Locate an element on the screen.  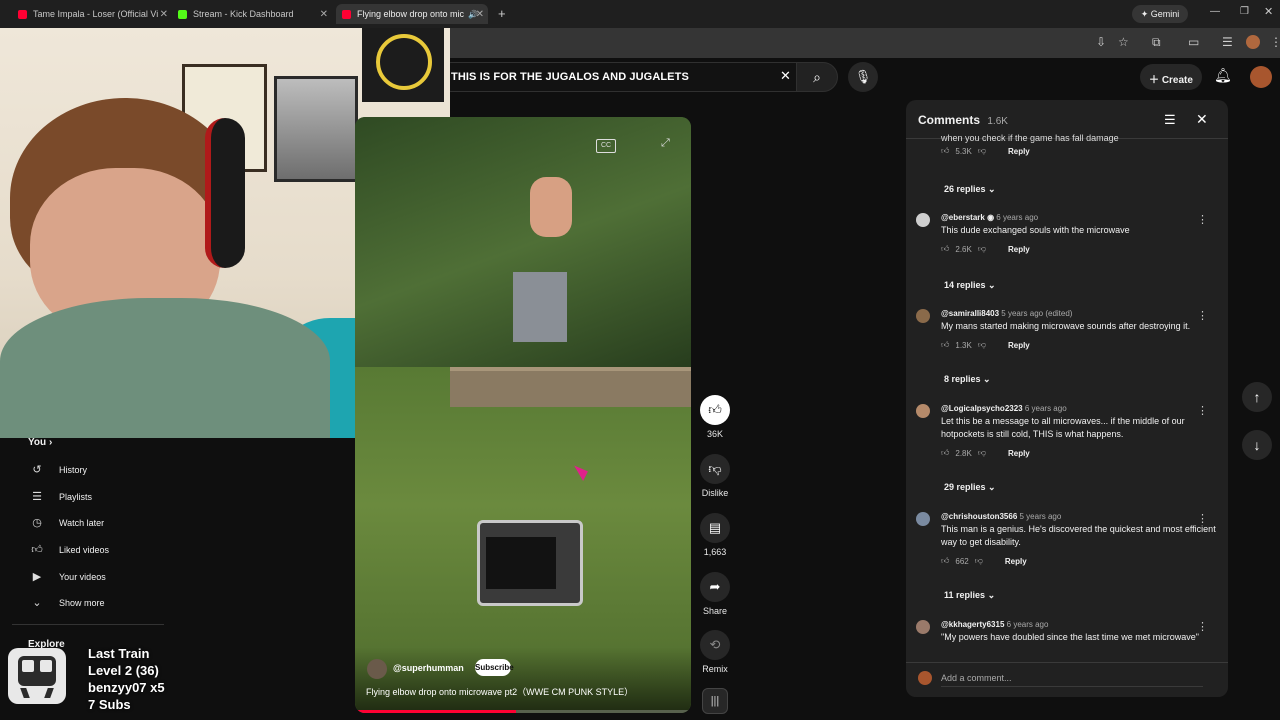
view-replies-button: 11 replies ⌄ is located at coordinates (969, 595).